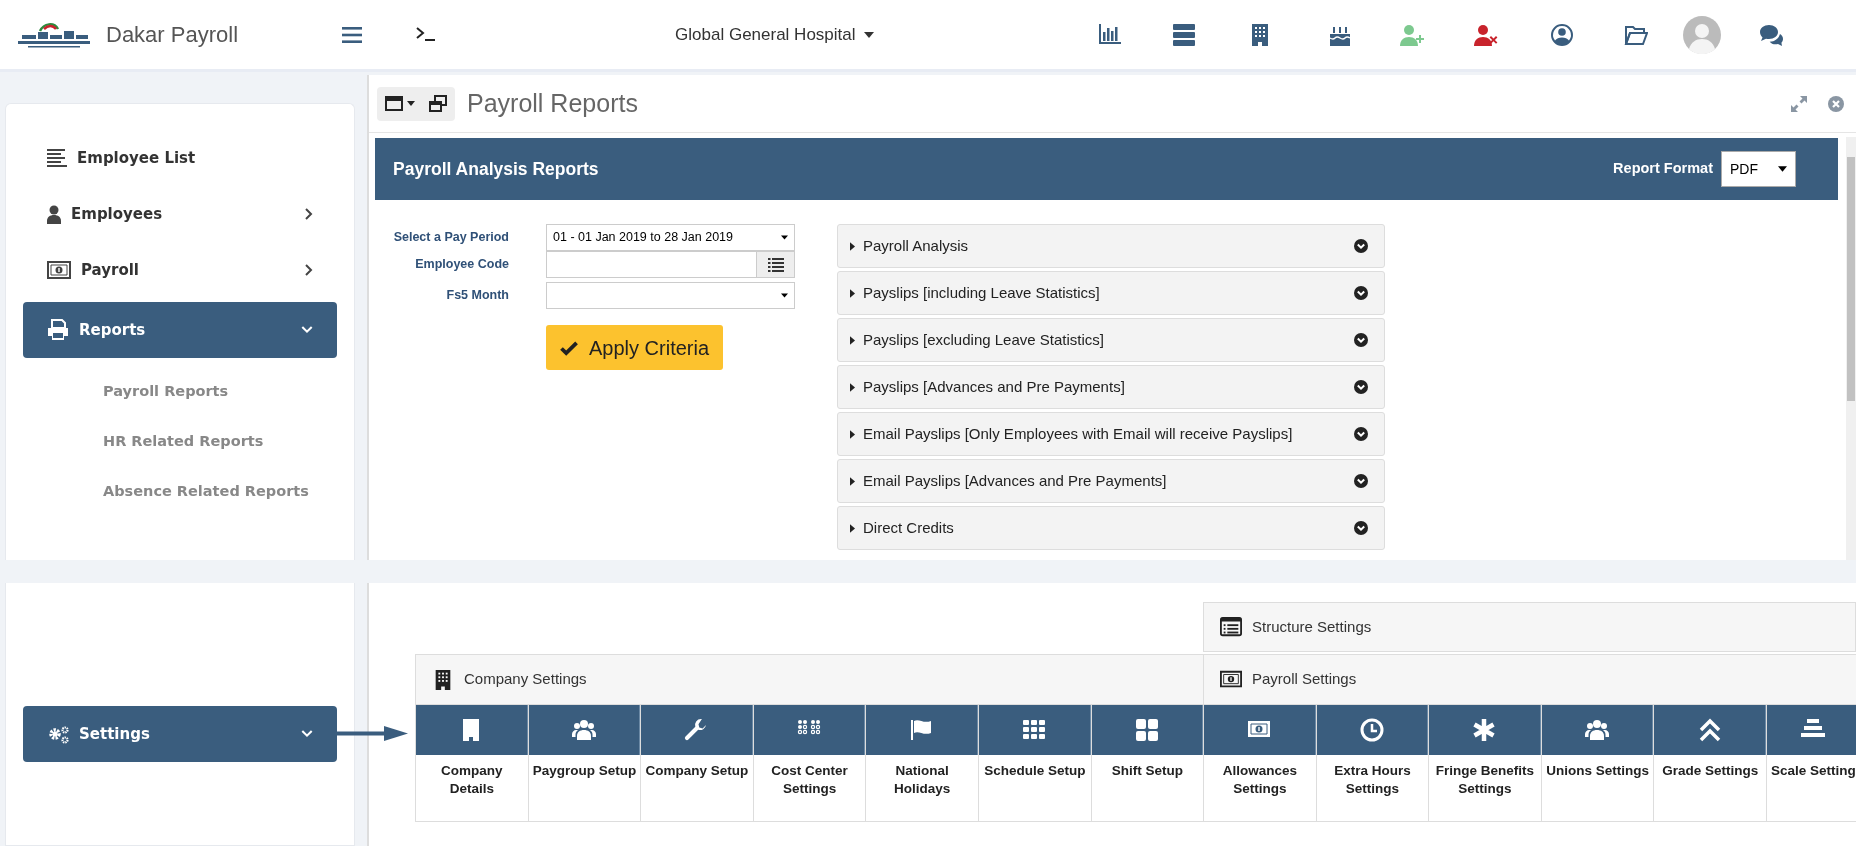  What do you see at coordinates (180, 214) in the screenshot?
I see `sidebar-item: Employees` at bounding box center [180, 214].